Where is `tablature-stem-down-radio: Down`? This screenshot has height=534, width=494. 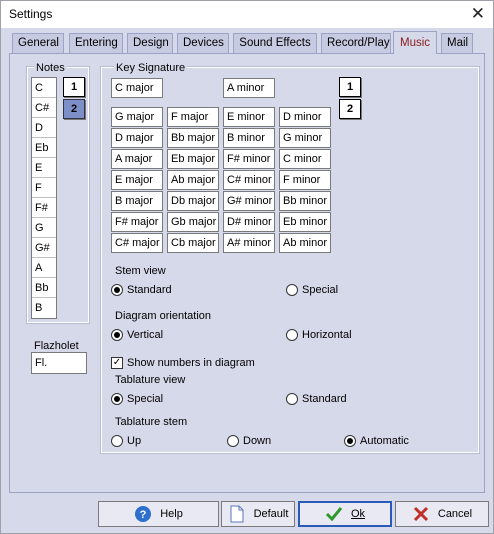 tablature-stem-down-radio: Down is located at coordinates (249, 441).